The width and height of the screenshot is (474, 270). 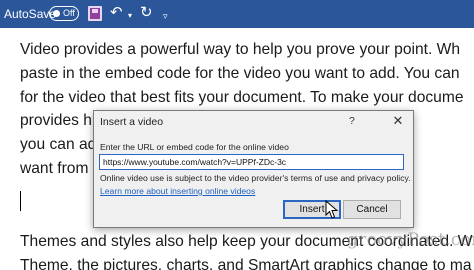 I want to click on close-icon: ✕, so click(x=398, y=121).